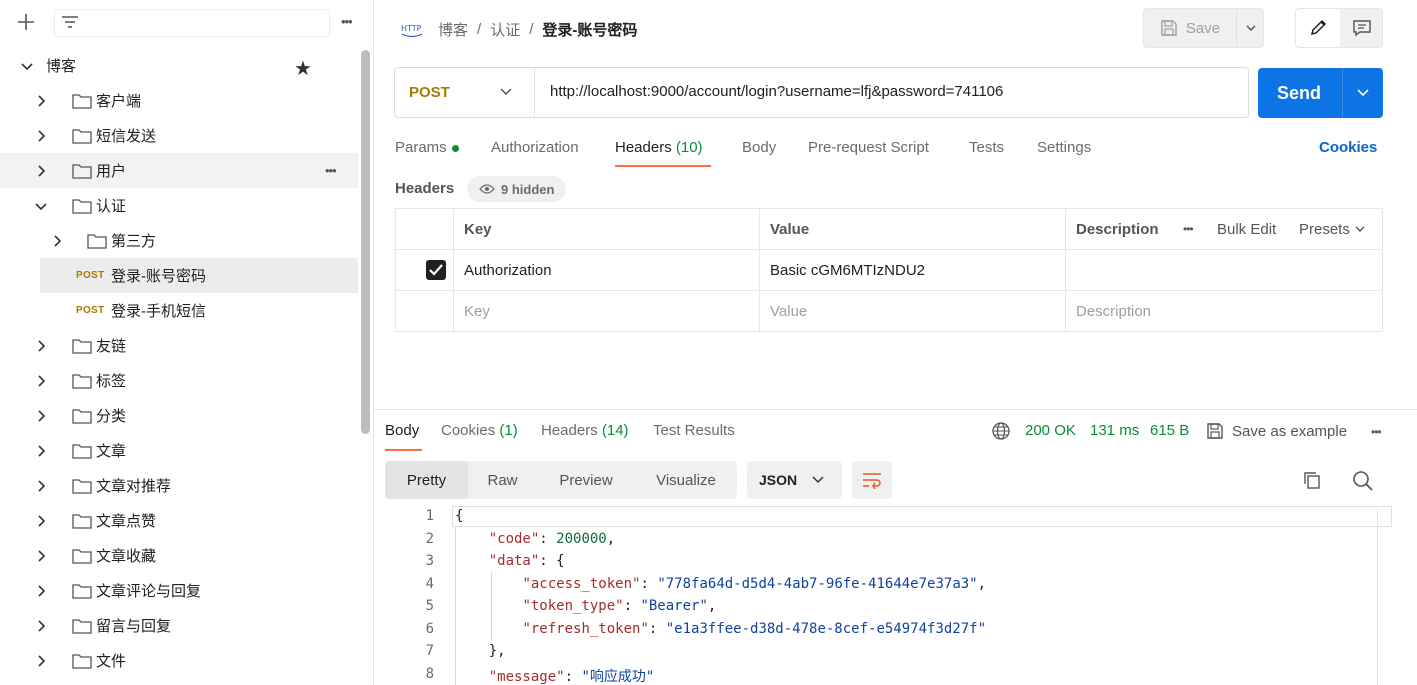 The width and height of the screenshot is (1417, 685). What do you see at coordinates (179, 310) in the screenshot?
I see `sidebar-request-login-sms: POST 登录-手机短信` at bounding box center [179, 310].